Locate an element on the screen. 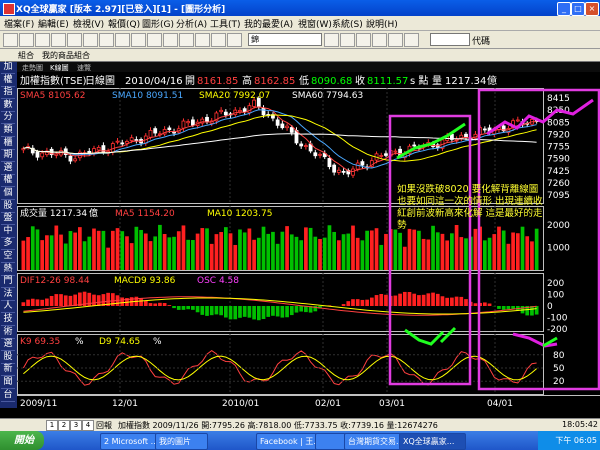  sidebar-item: 期 is located at coordinates (8, 156).